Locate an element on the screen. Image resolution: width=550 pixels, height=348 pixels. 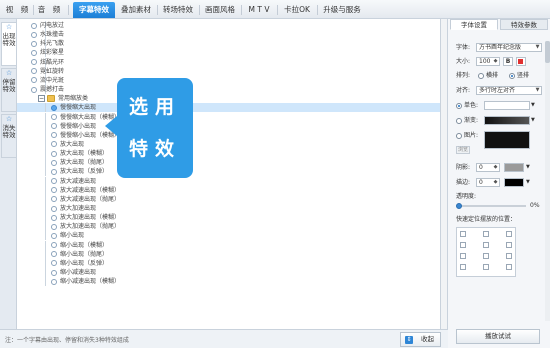
tree-item: 放大减速出现（抛尾） is located at coordinates (228, 199).